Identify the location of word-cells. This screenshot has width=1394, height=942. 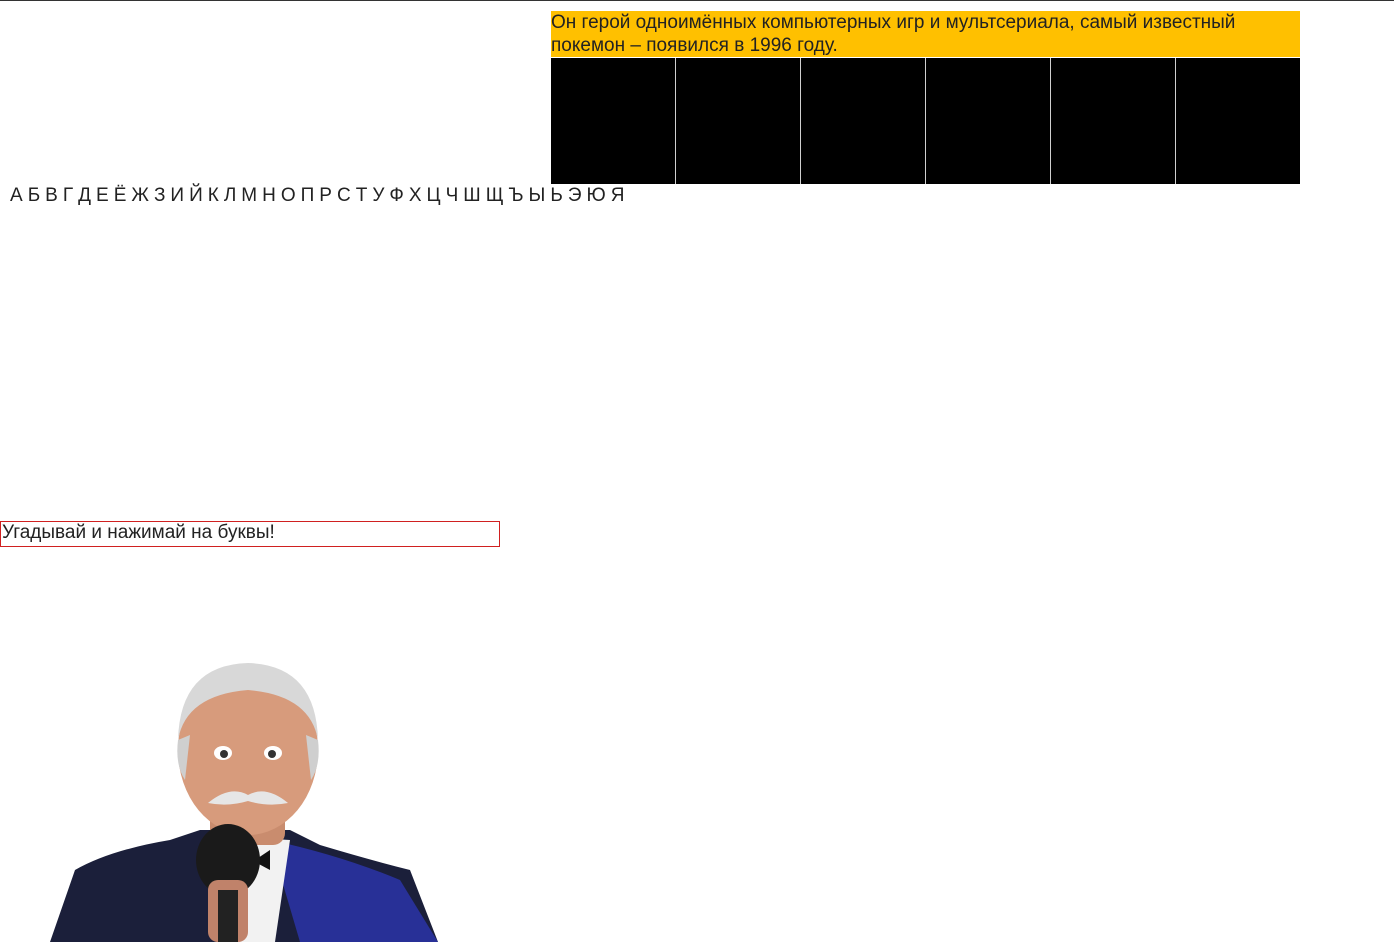
(926, 121).